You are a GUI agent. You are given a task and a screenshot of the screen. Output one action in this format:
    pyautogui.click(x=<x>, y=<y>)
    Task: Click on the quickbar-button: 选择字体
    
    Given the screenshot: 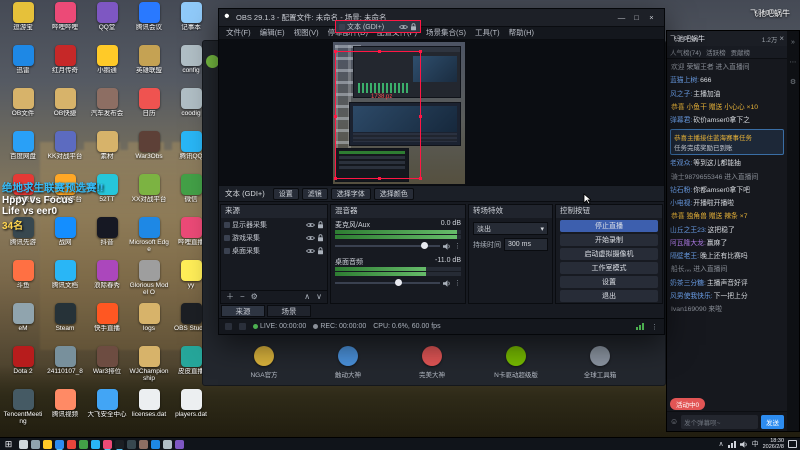 What is the action you would take?
    pyautogui.click(x=350, y=193)
    